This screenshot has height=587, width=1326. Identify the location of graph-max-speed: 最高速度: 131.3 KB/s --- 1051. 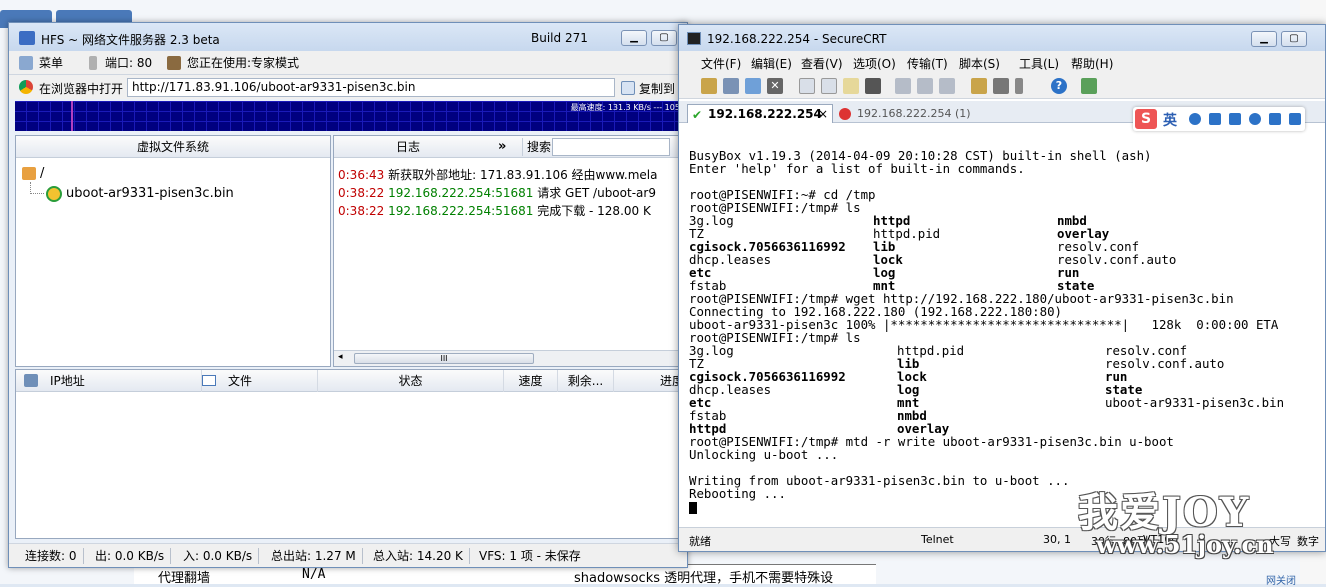
(627, 107).